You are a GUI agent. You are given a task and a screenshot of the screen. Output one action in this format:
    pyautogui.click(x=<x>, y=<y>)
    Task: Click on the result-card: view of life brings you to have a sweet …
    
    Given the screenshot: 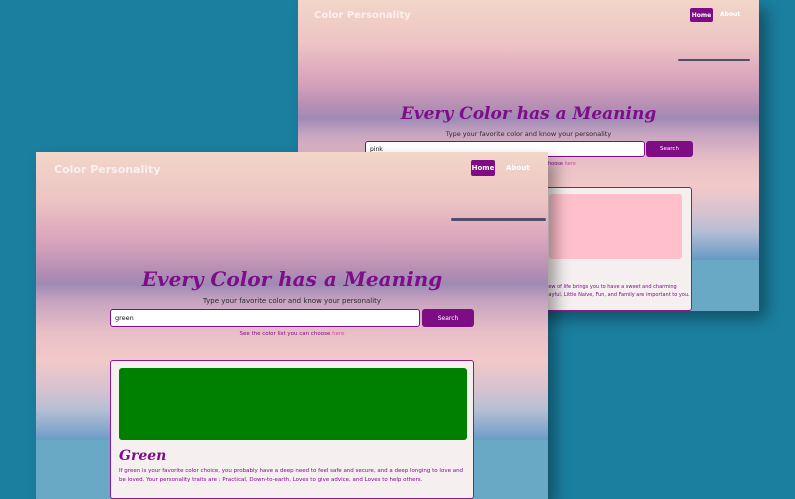 What is the action you would take?
    pyautogui.click(x=617, y=249)
    